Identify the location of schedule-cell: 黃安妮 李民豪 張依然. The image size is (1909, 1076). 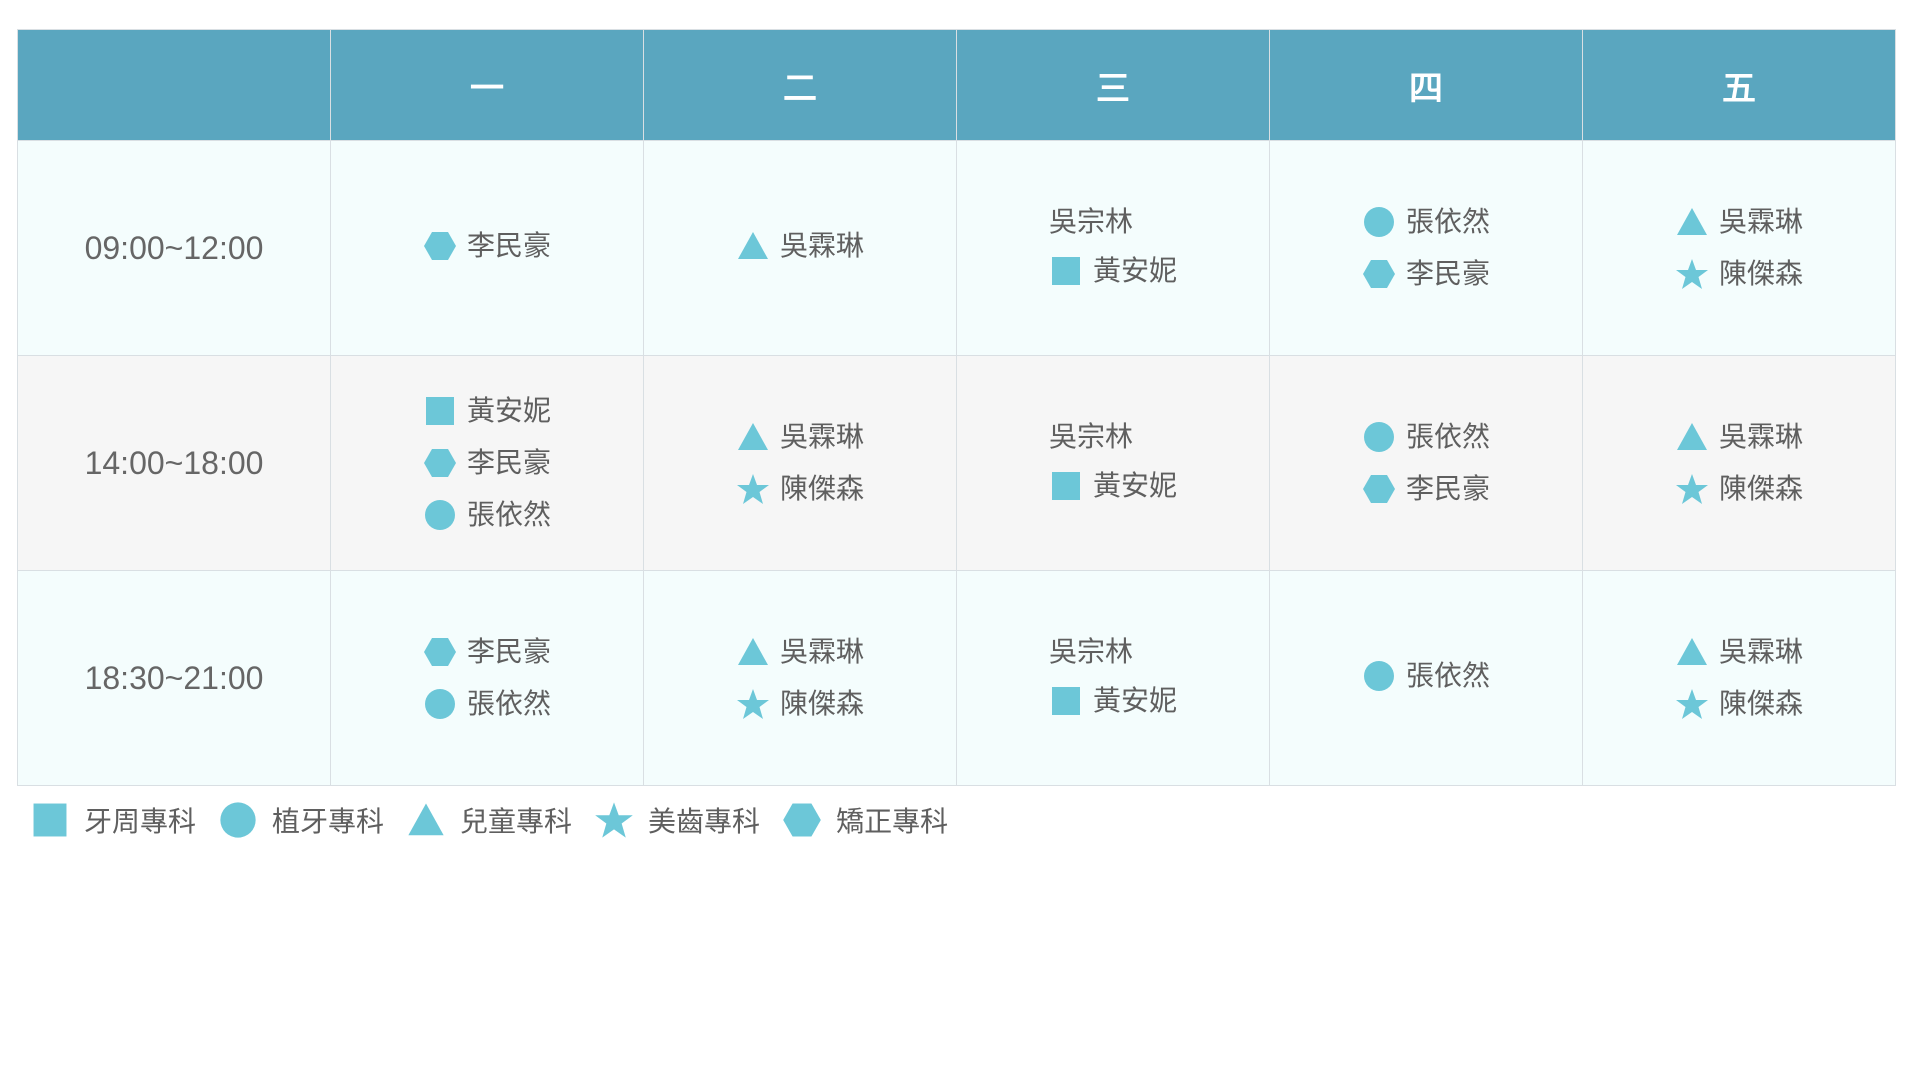
(487, 463).